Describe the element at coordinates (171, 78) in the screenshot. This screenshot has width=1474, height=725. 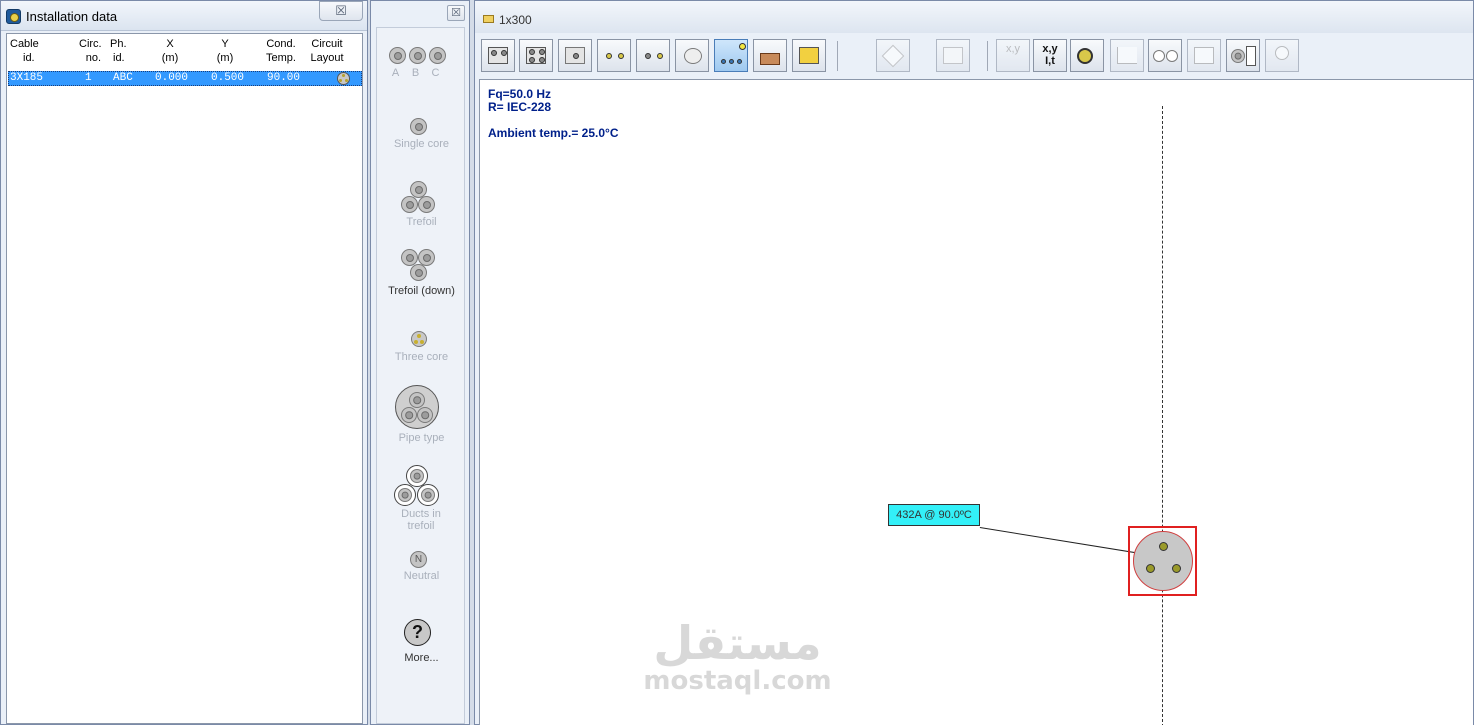
I see `cell-x: 0.000` at that location.